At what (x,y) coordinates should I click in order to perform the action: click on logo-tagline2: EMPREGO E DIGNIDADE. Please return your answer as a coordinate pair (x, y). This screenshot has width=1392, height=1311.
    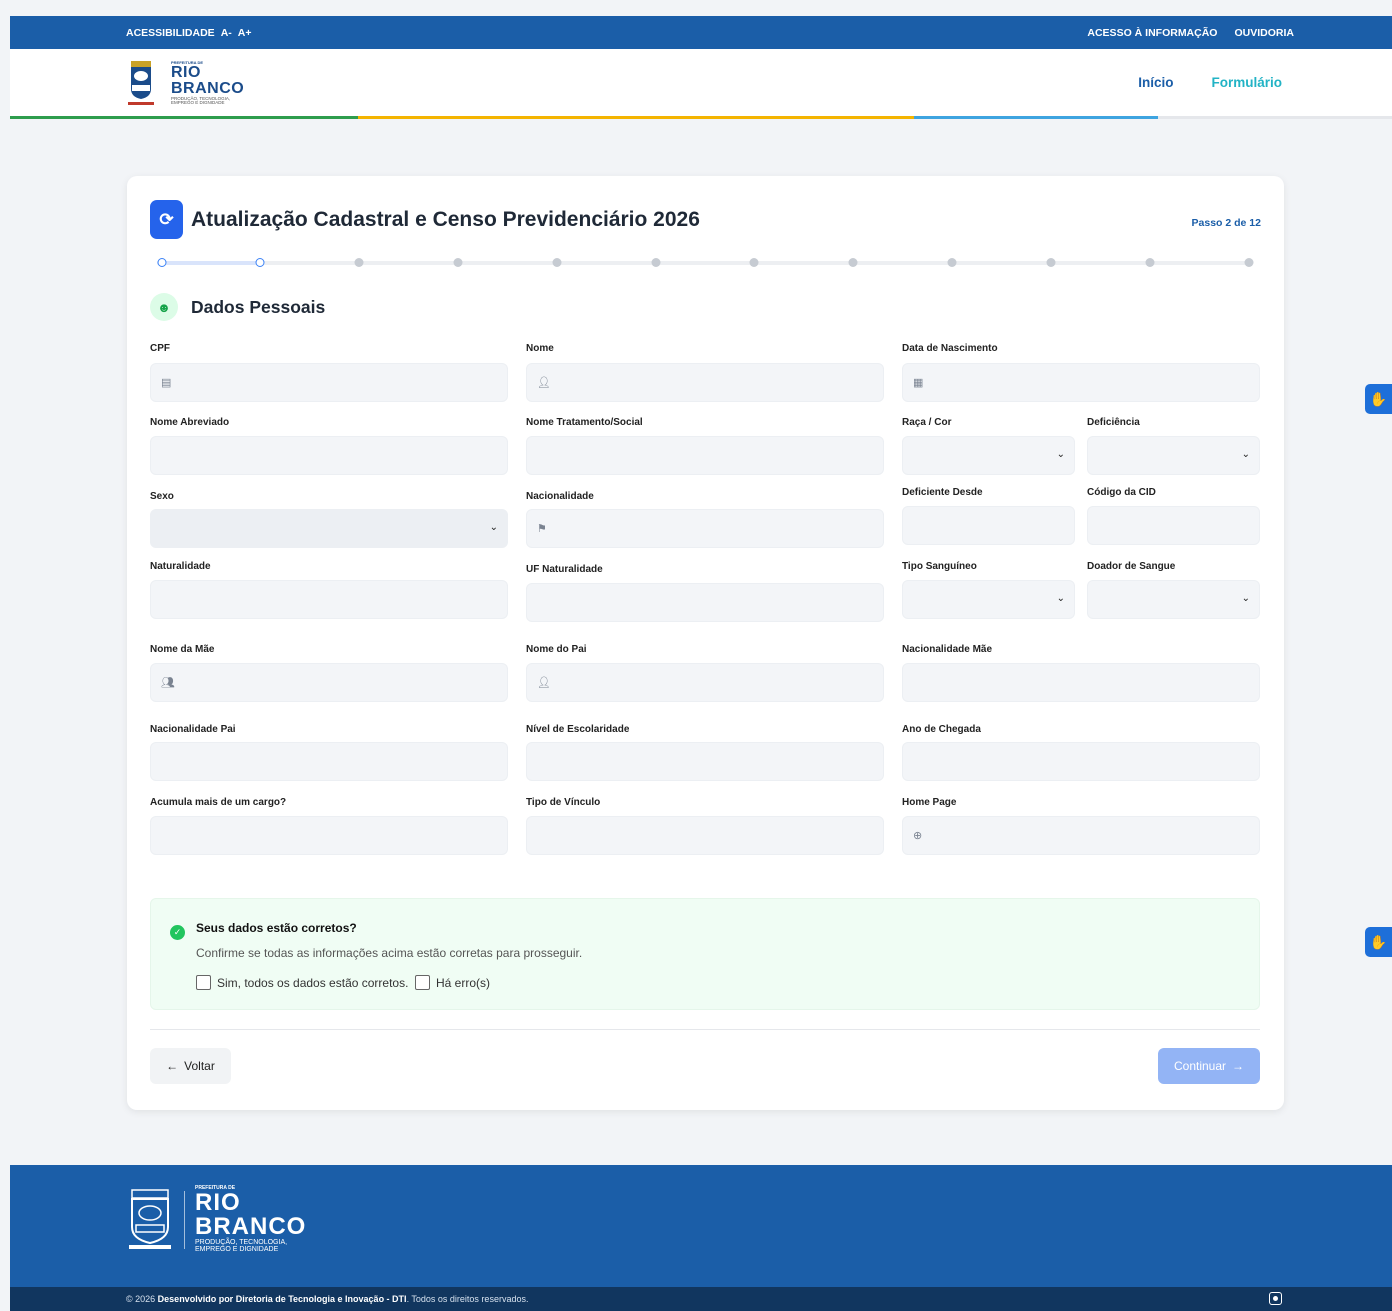
    Looking at the image, I should click on (198, 102).